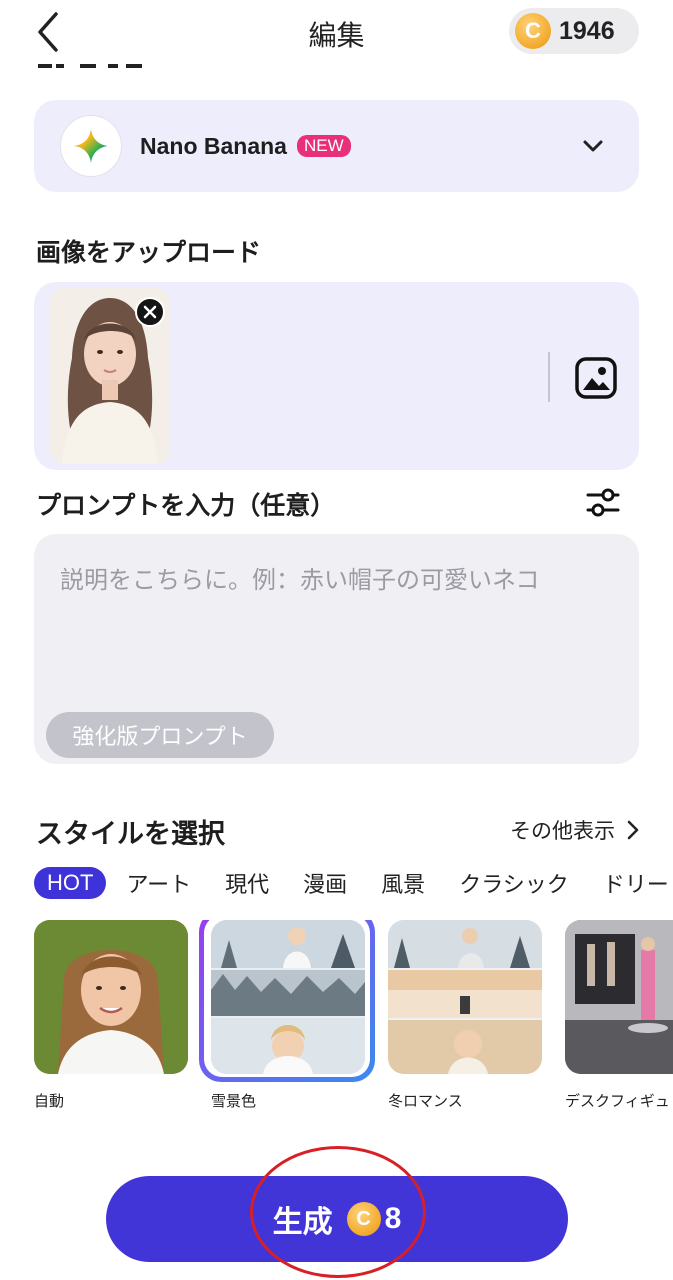 This screenshot has height=1280, width=673. What do you see at coordinates (336, 32) in the screenshot?
I see `header: 編集 C 1946` at bounding box center [336, 32].